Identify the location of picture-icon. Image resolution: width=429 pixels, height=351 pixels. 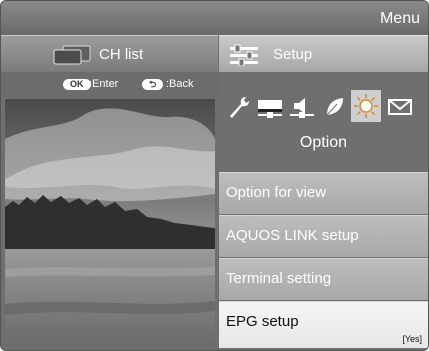
(270, 106).